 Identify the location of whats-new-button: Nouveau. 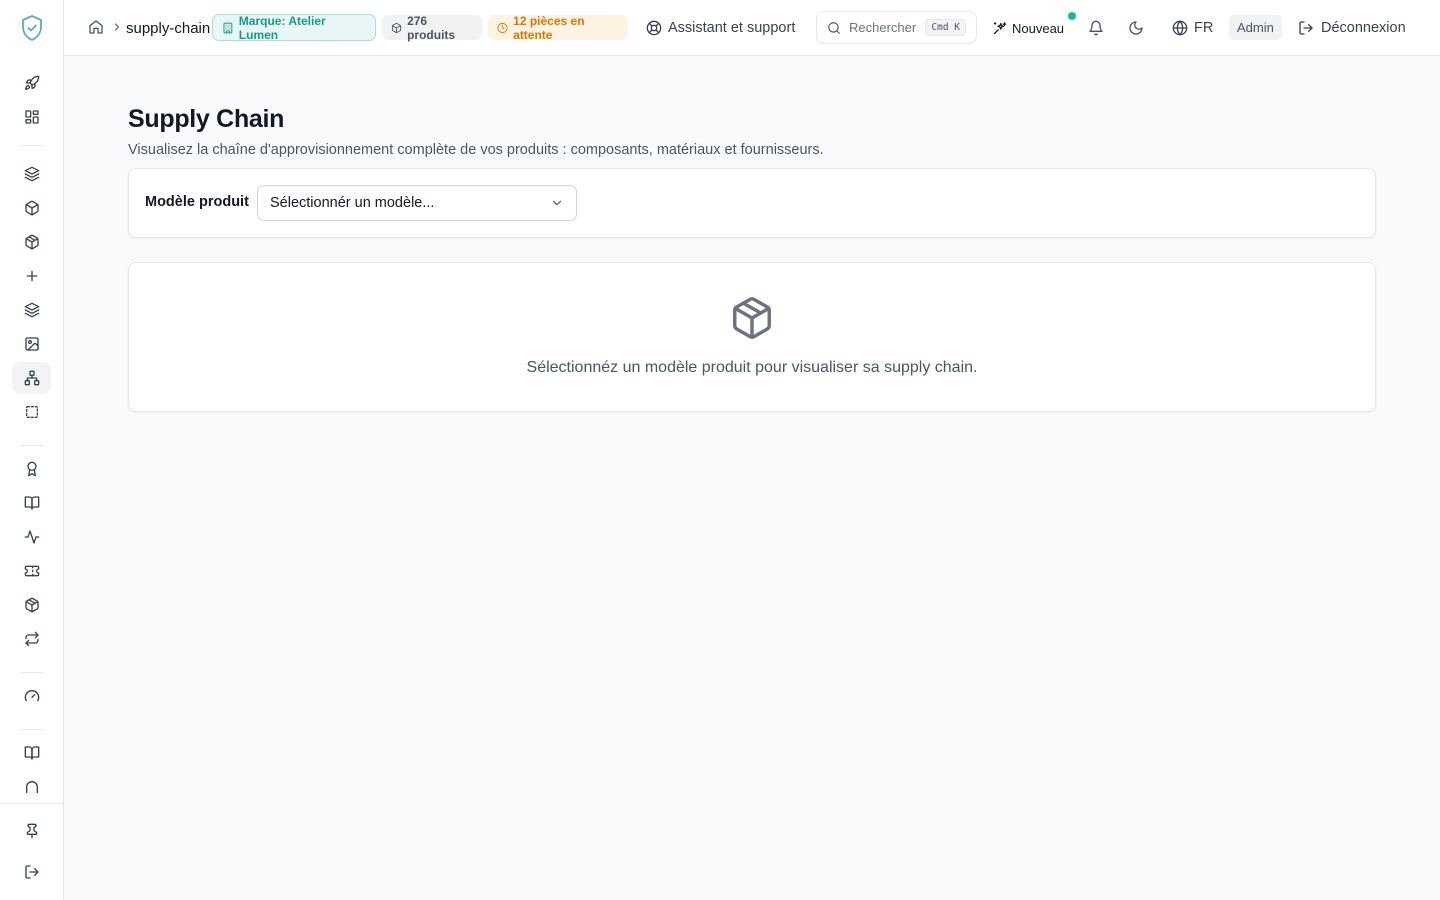
(1028, 28).